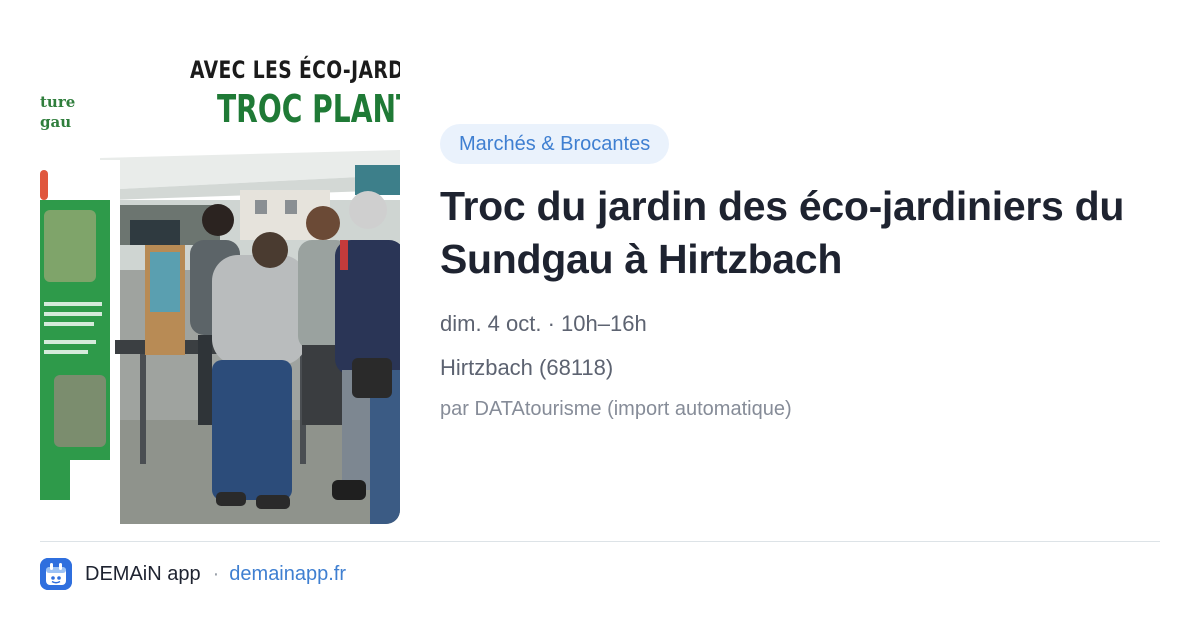  Describe the element at coordinates (143, 573) in the screenshot. I see `app-name: DEMAiN app` at that location.